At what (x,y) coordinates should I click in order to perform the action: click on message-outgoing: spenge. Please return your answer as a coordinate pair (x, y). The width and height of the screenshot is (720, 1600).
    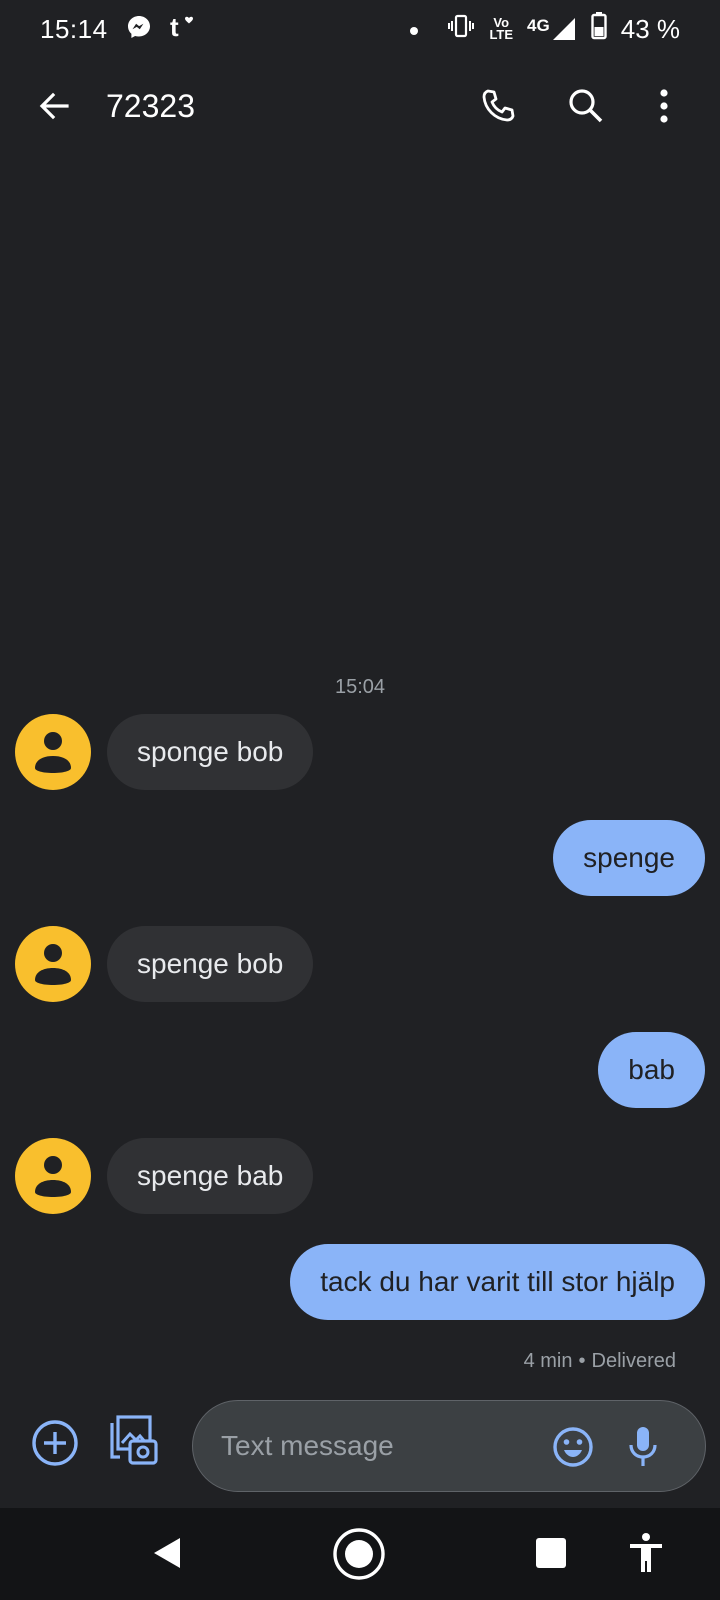
    Looking at the image, I should click on (629, 858).